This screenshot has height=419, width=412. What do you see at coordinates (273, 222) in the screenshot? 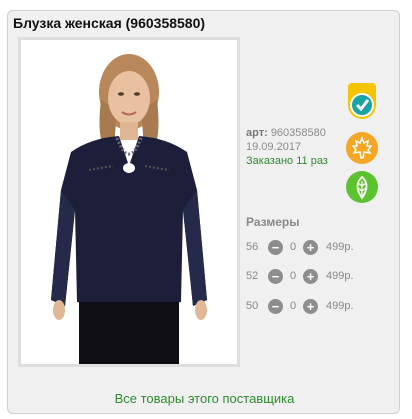
I see `sizes-title: Размеры` at bounding box center [273, 222].